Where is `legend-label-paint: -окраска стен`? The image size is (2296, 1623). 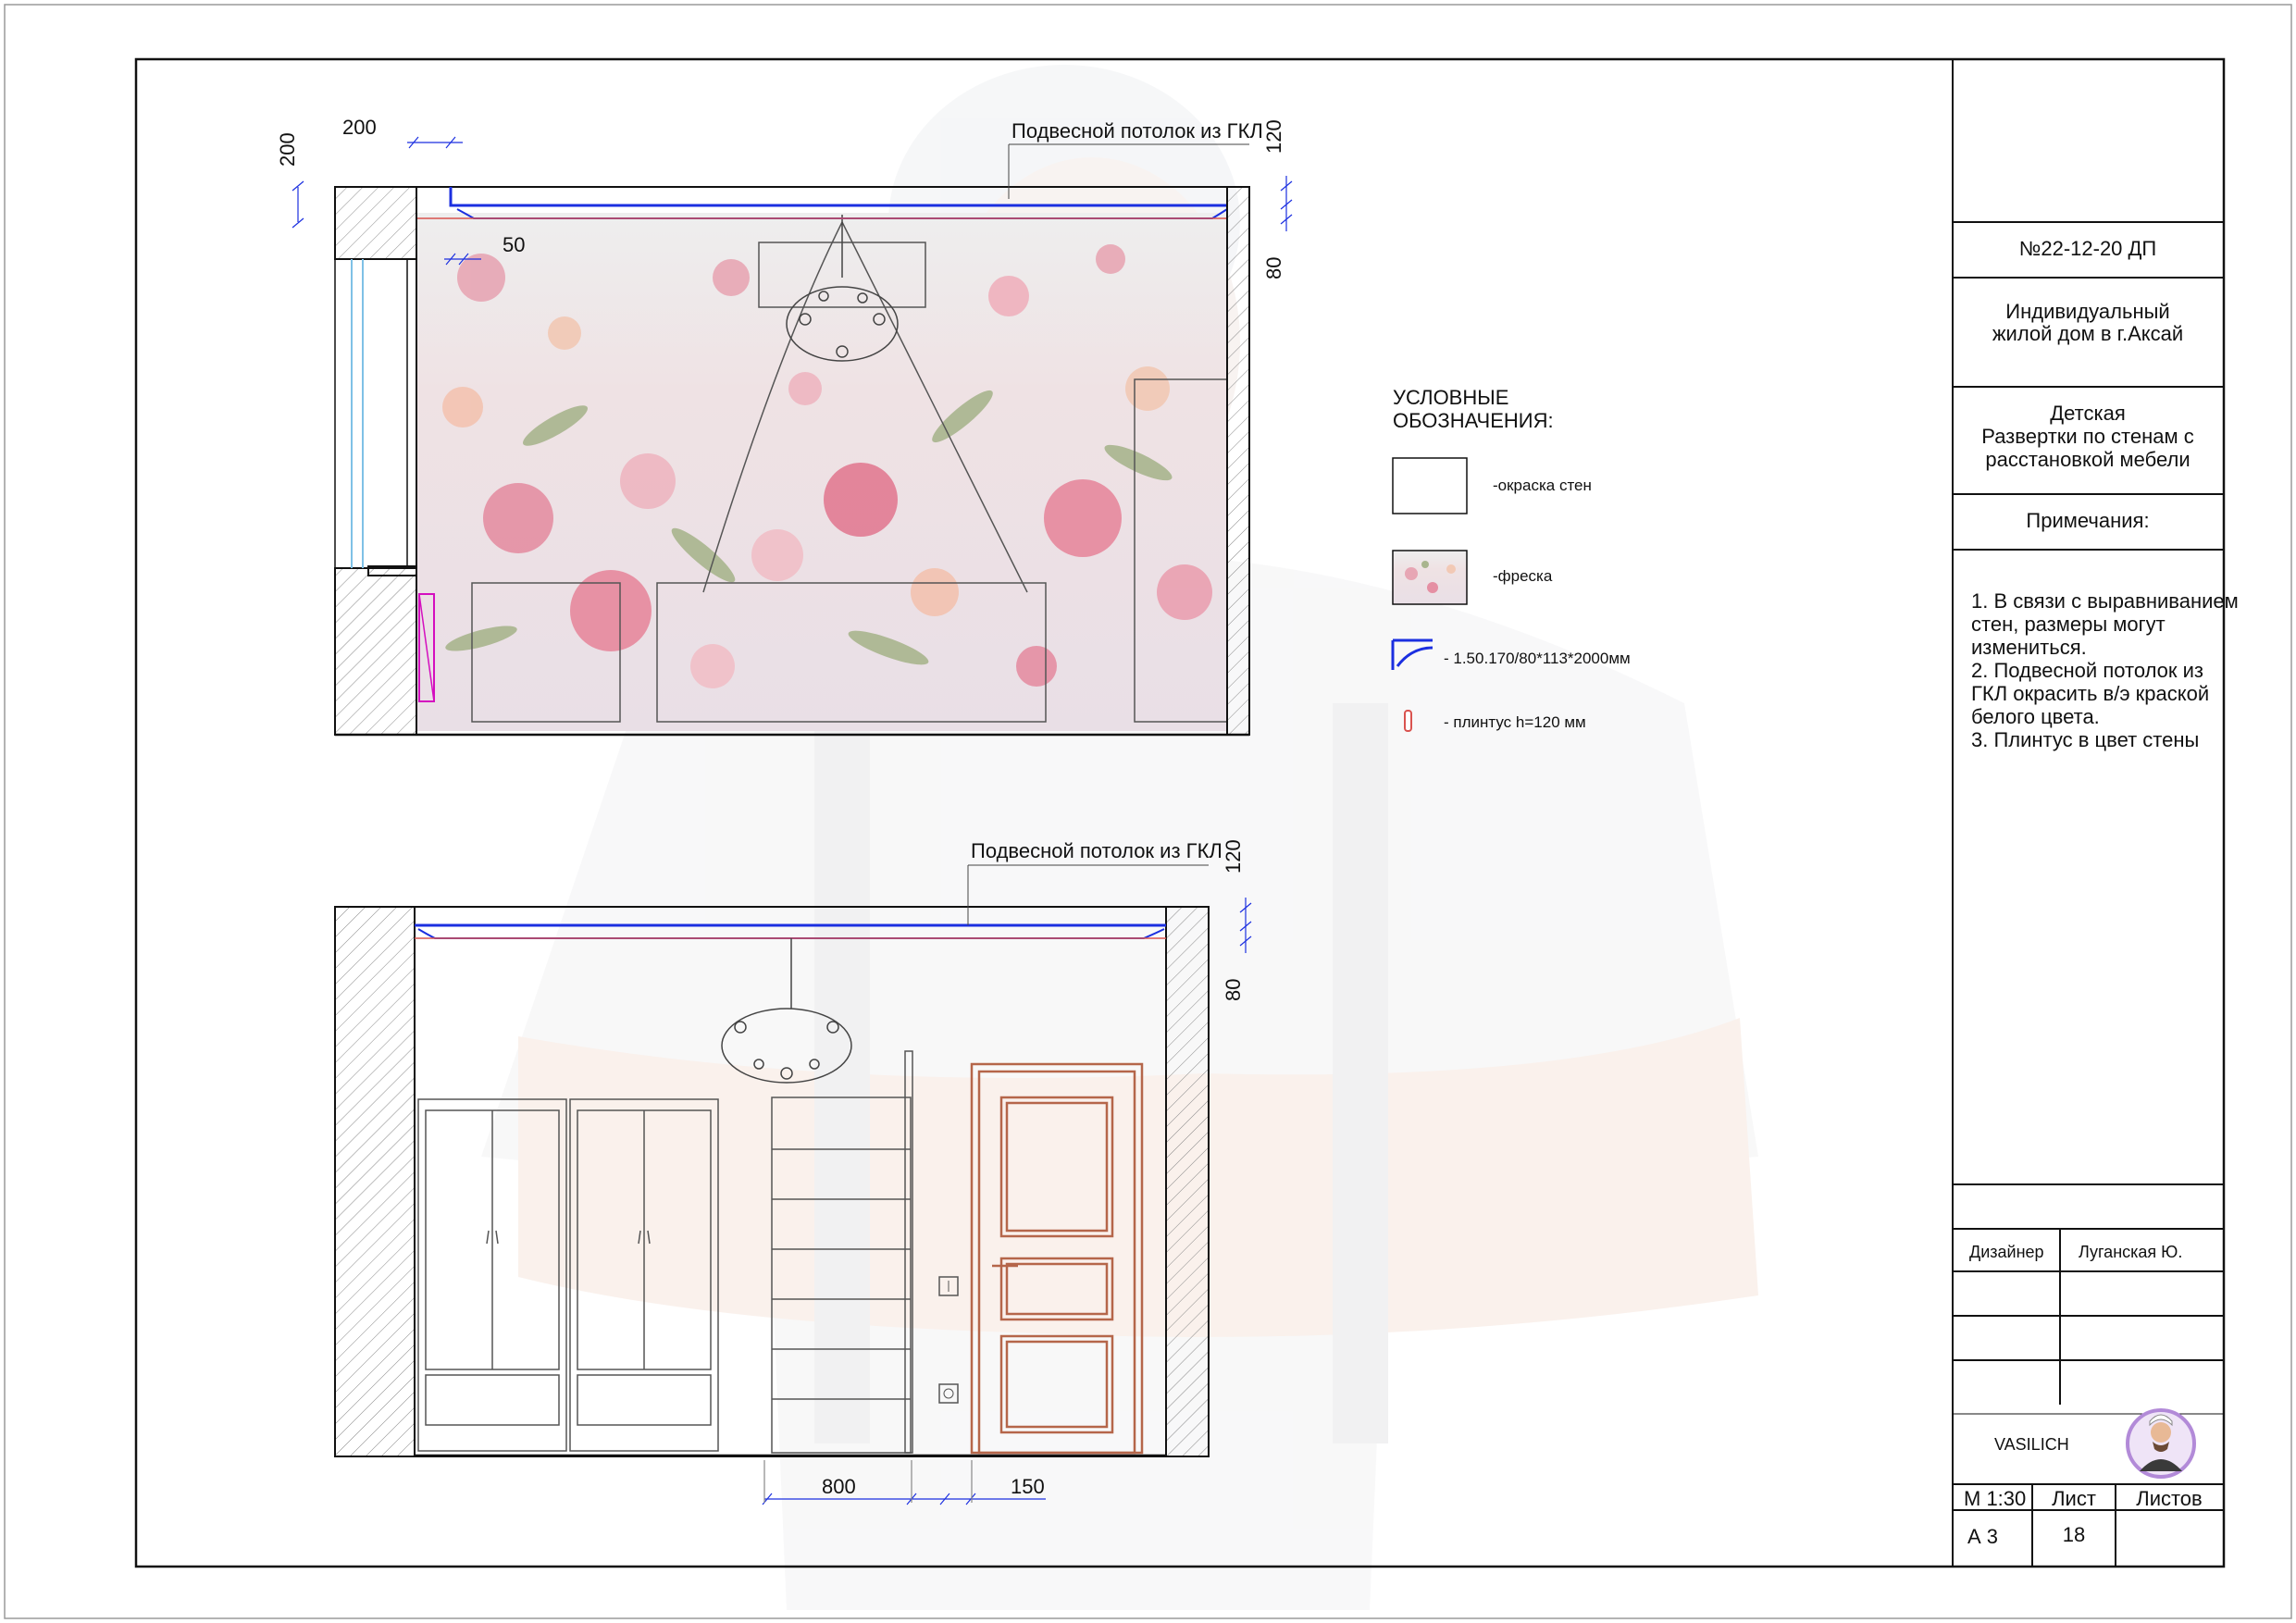
legend-label-paint: -окраска стен is located at coordinates (1543, 485).